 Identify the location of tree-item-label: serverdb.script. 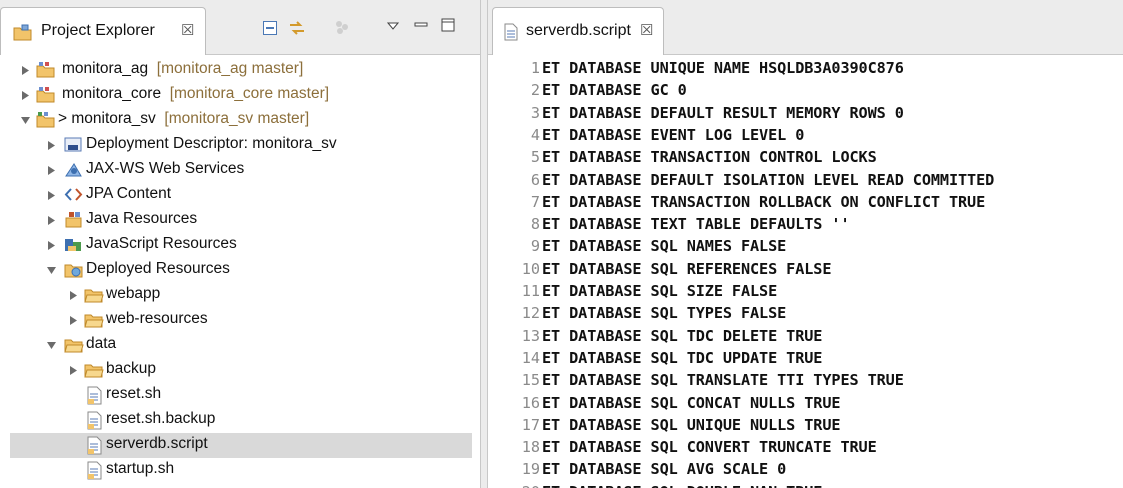
(157, 443).